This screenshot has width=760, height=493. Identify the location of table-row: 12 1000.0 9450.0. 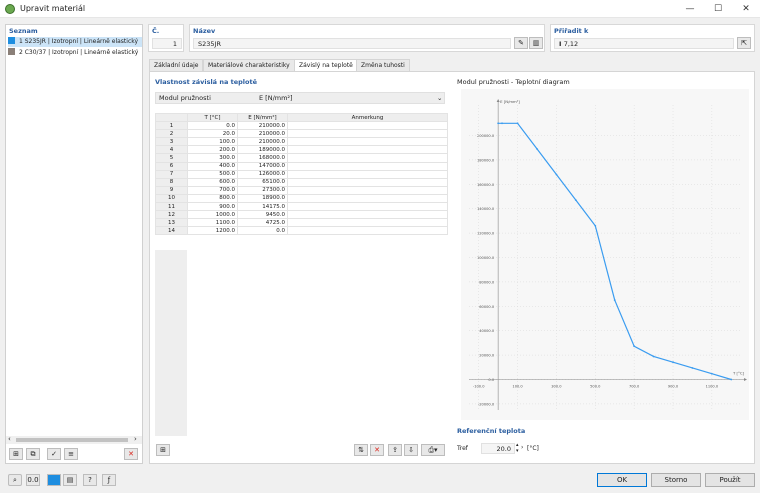
(301, 215).